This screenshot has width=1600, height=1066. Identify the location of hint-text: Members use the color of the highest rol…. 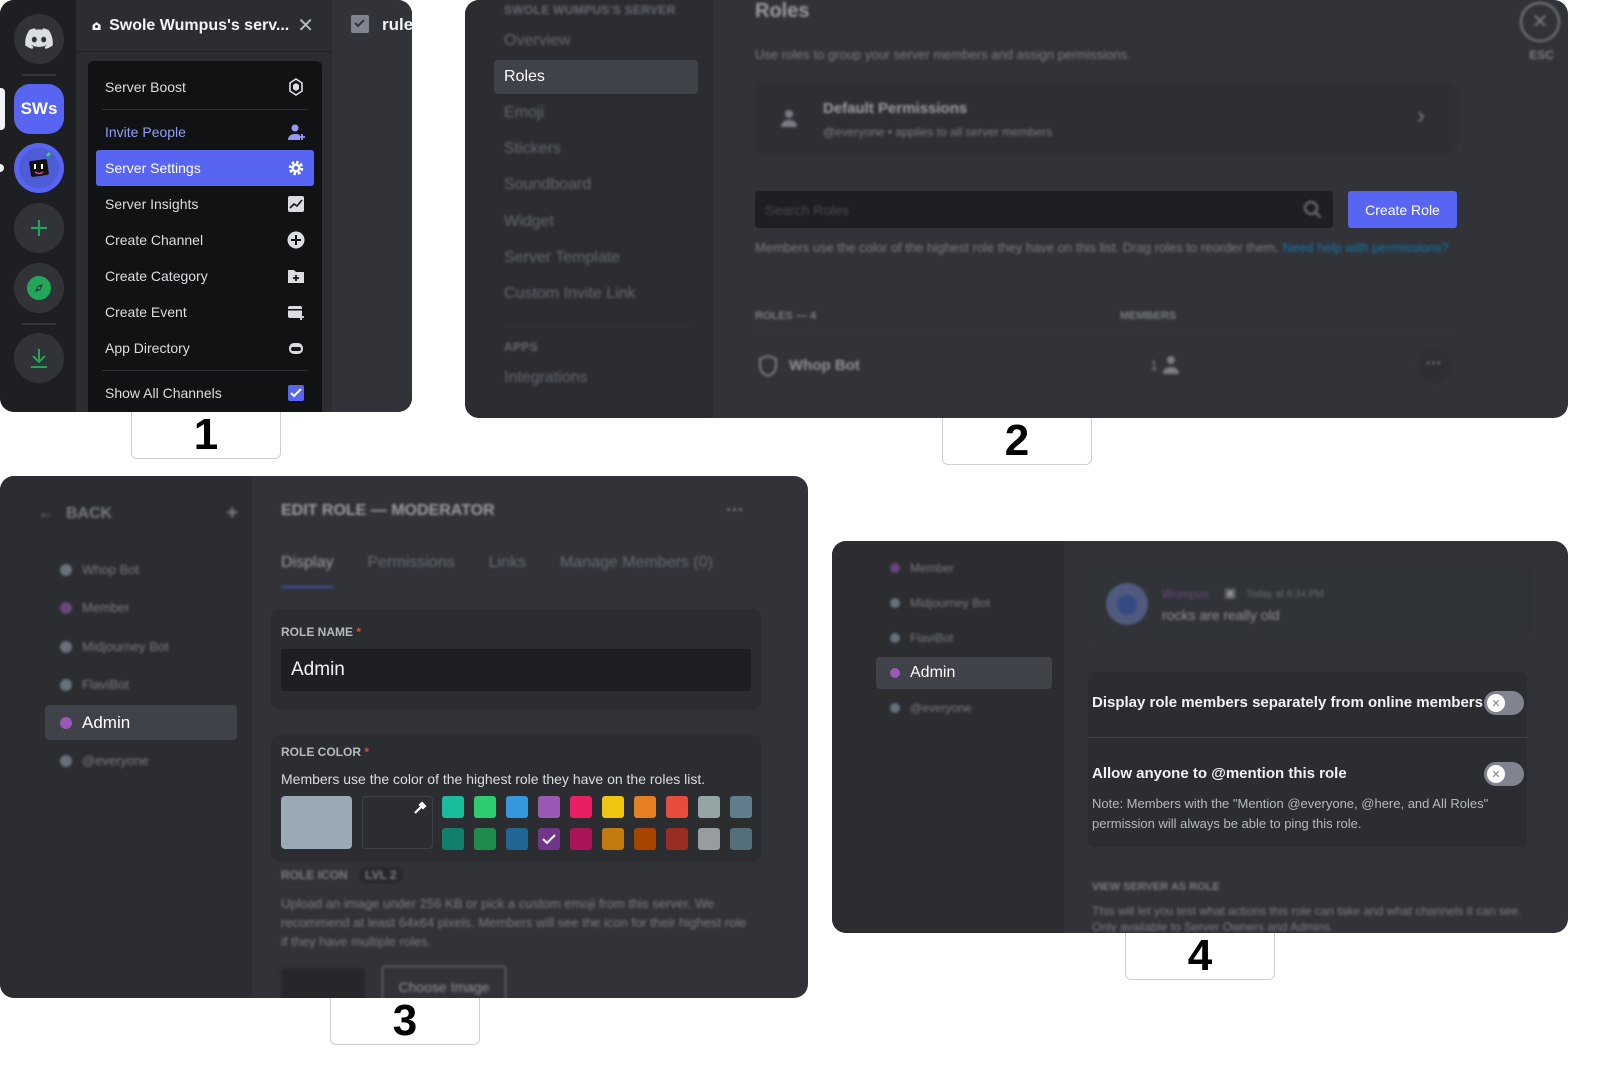
(1017, 247).